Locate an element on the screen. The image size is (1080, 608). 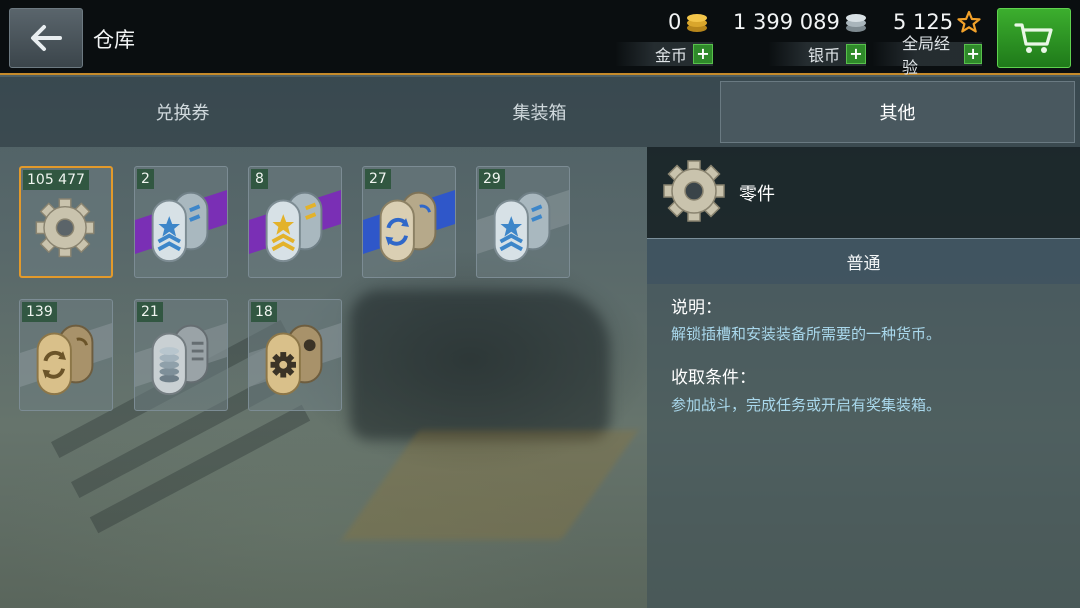
item-count: 21 is located at coordinates (150, 312).